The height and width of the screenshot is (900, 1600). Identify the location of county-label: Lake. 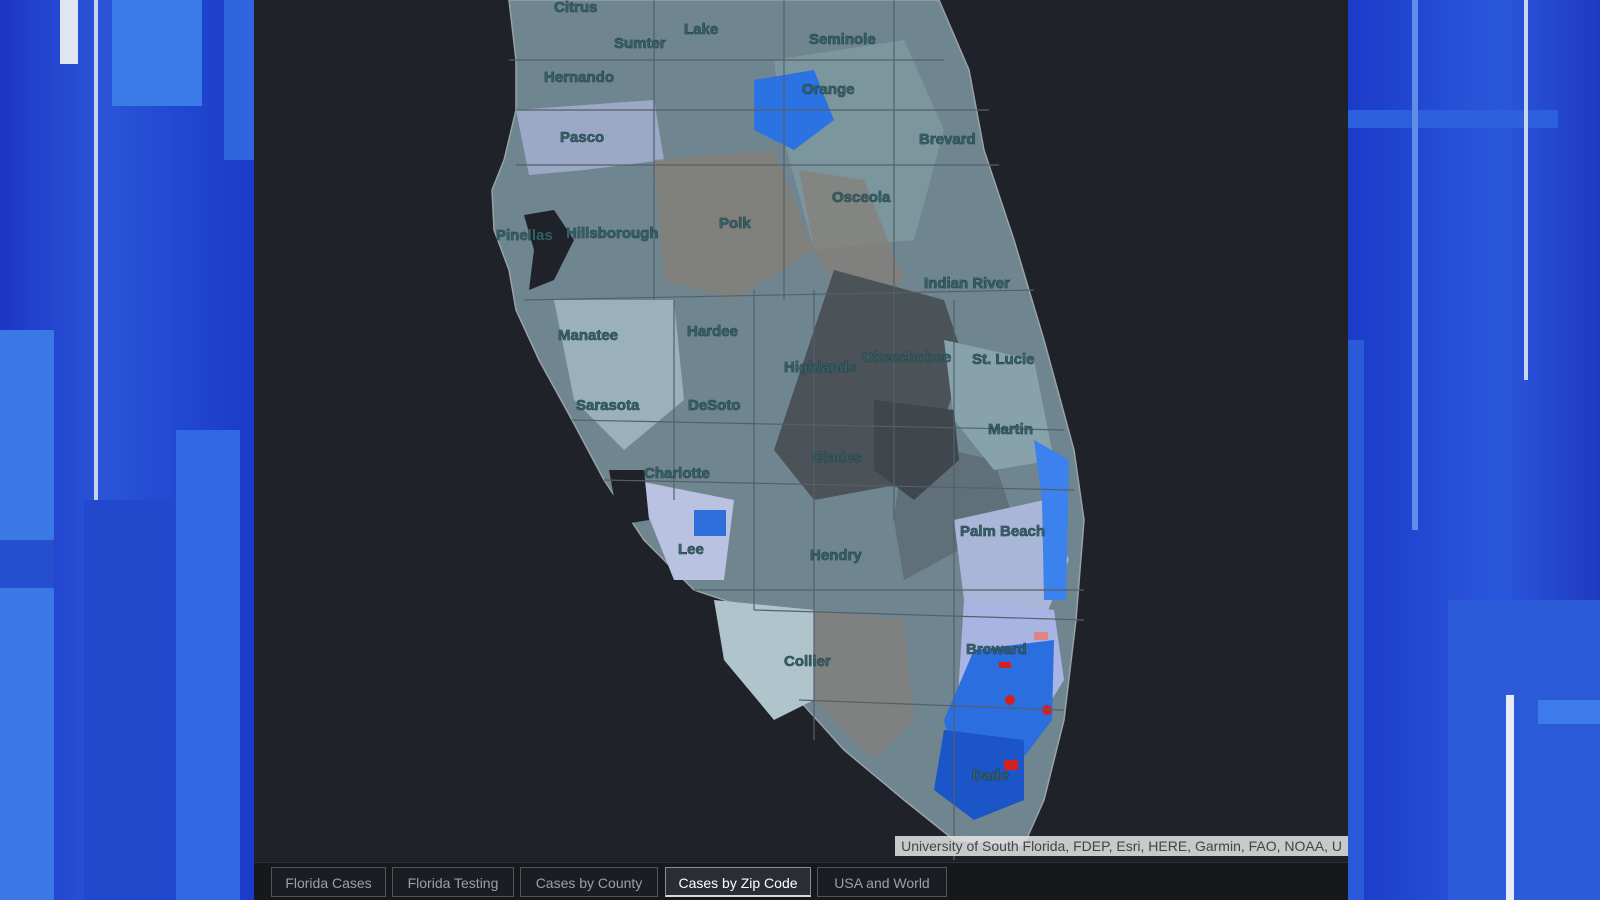
(701, 29).